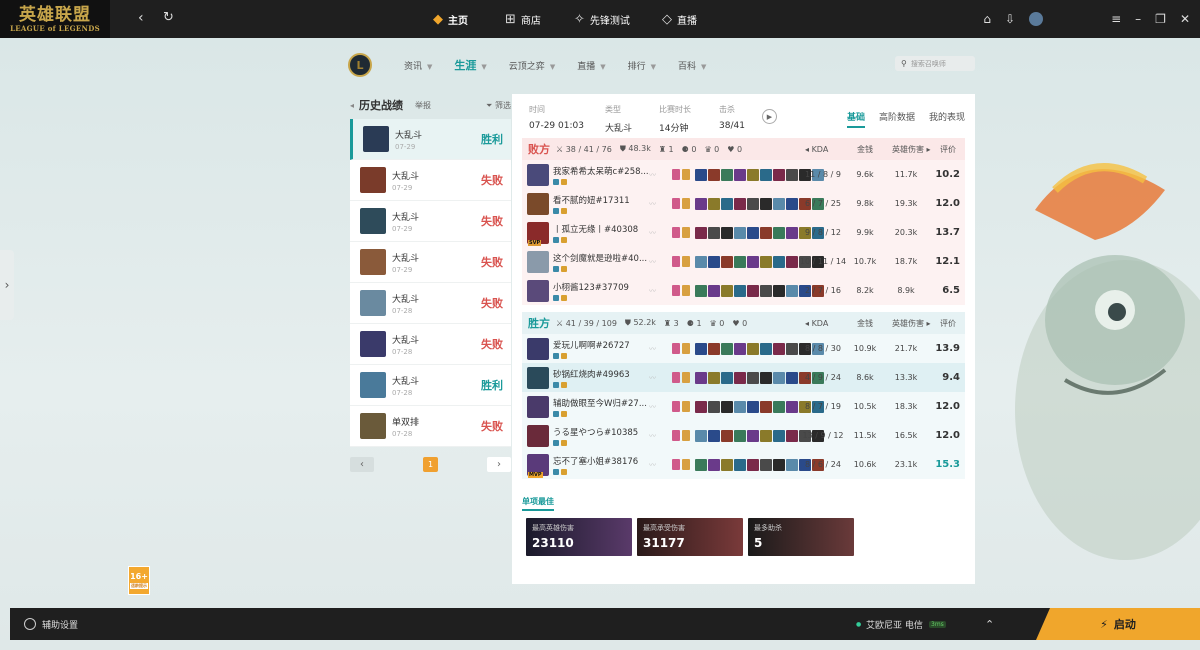  Describe the element at coordinates (362, 464) in the screenshot. I see `prev-page-button: ‹` at that location.